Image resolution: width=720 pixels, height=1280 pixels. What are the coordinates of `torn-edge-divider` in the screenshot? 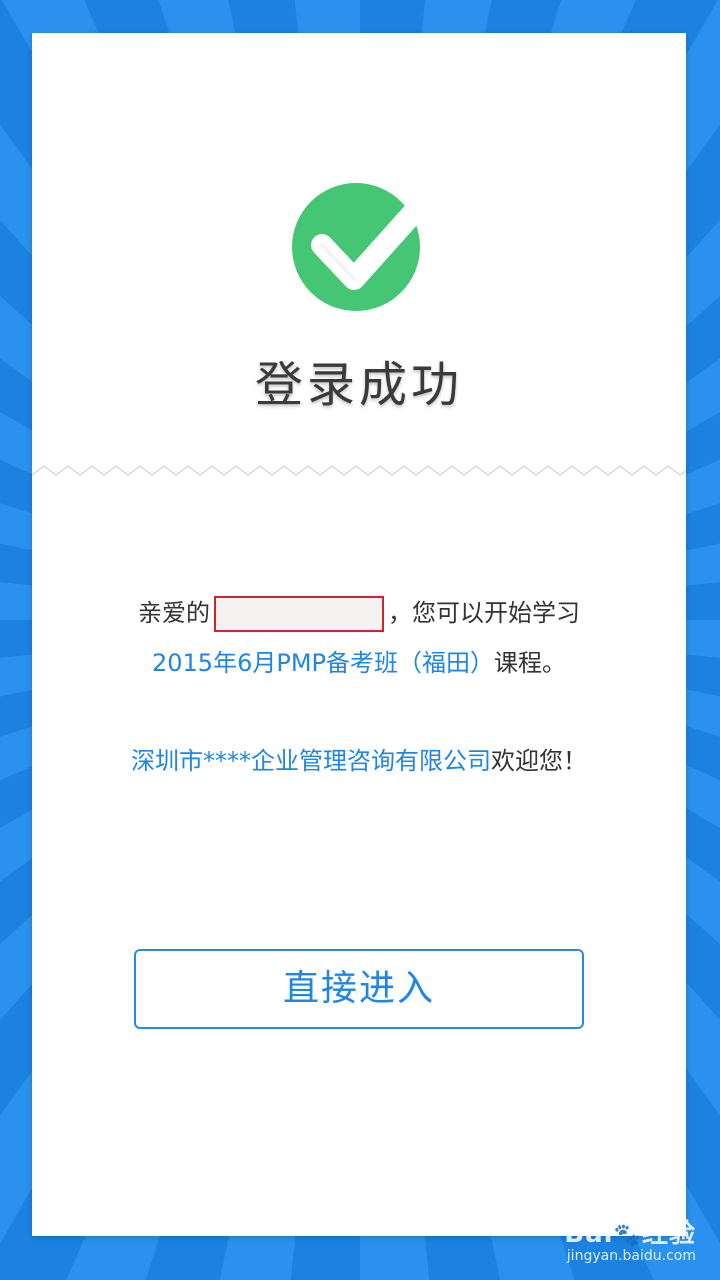 It's located at (359, 470).